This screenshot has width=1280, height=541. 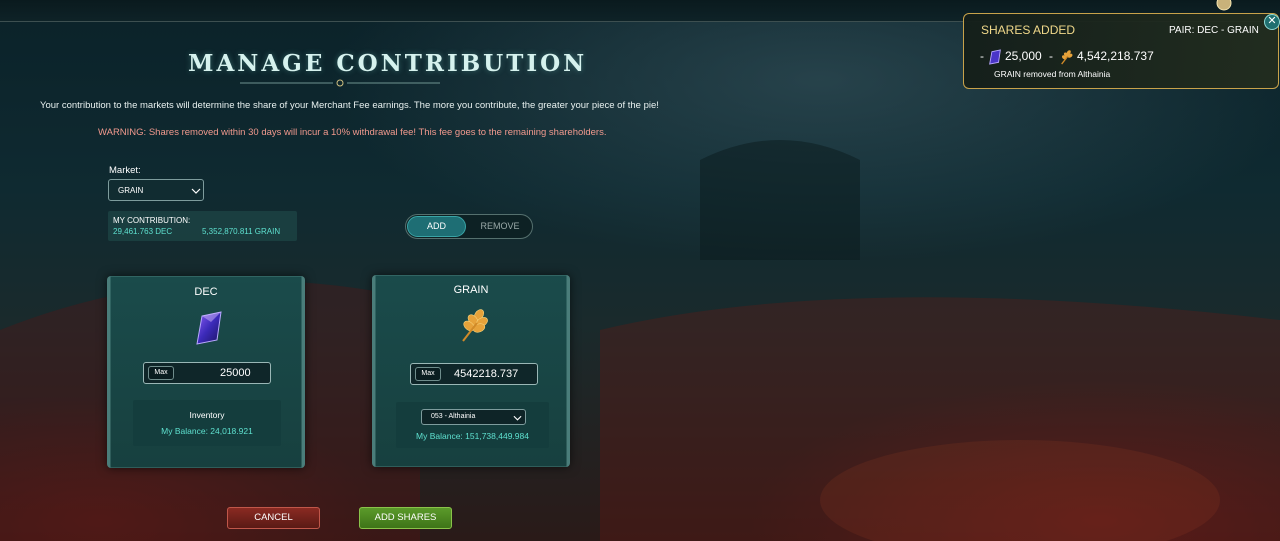 I want to click on toast-dec-amount: 25,000, so click(x=1023, y=56).